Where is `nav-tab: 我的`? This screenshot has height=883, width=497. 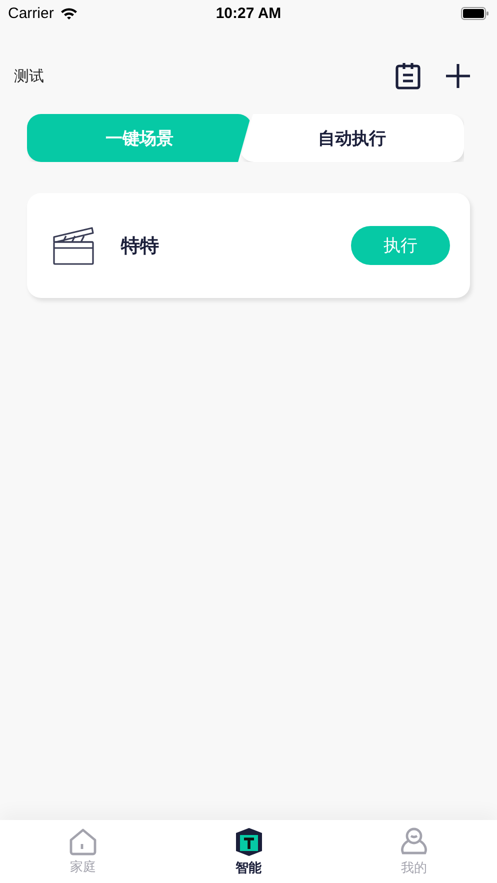
nav-tab: 我的 is located at coordinates (414, 851).